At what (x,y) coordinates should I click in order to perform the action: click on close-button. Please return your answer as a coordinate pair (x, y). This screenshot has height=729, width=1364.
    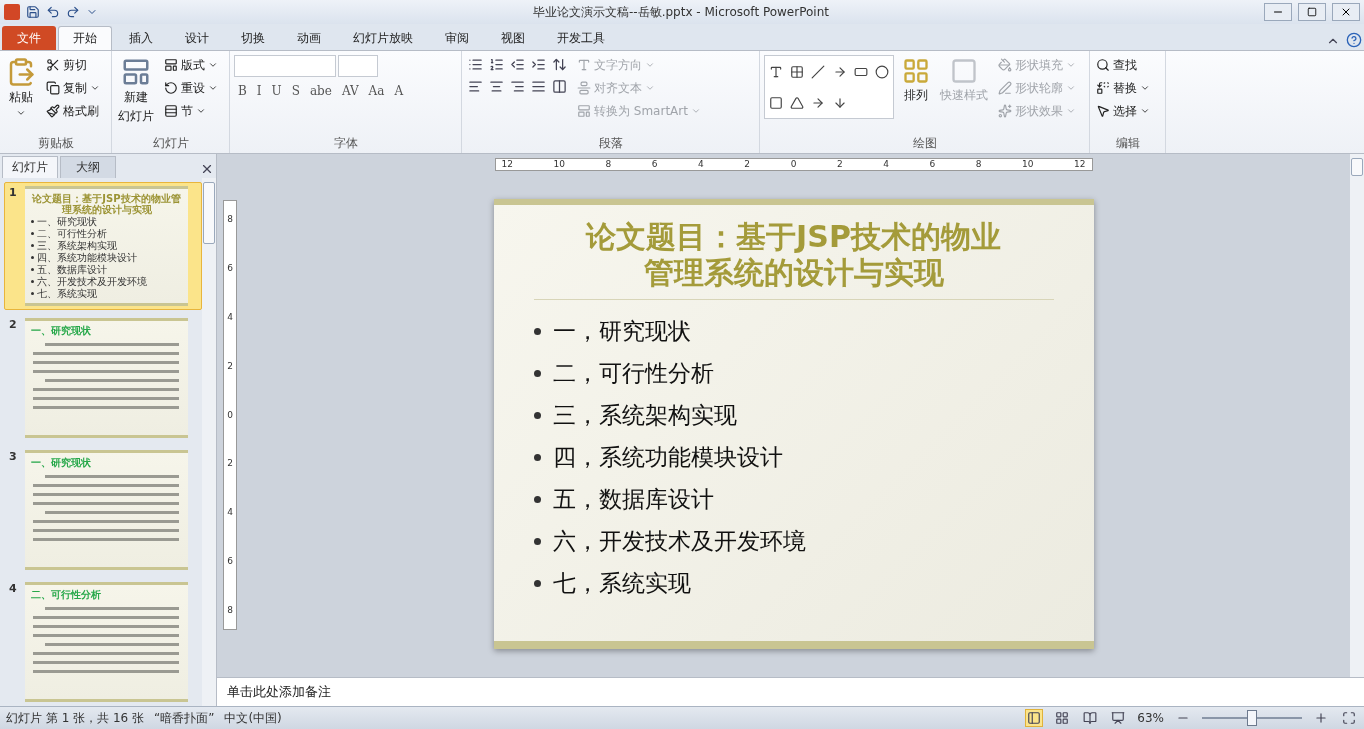
    Looking at the image, I should click on (1346, 12).